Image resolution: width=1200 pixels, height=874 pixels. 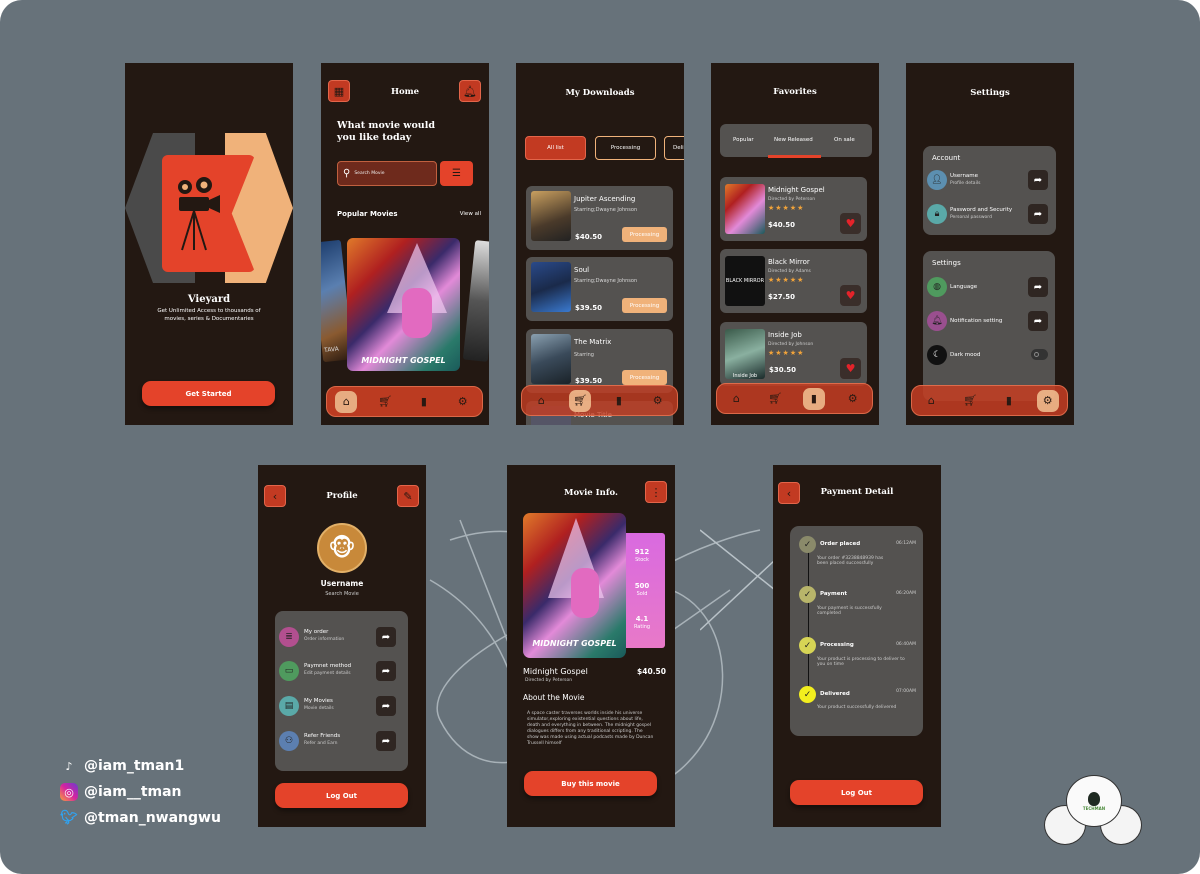 What do you see at coordinates (122, 766) in the screenshot?
I see `social-tiktok: ♪ @iam_tman1` at bounding box center [122, 766].